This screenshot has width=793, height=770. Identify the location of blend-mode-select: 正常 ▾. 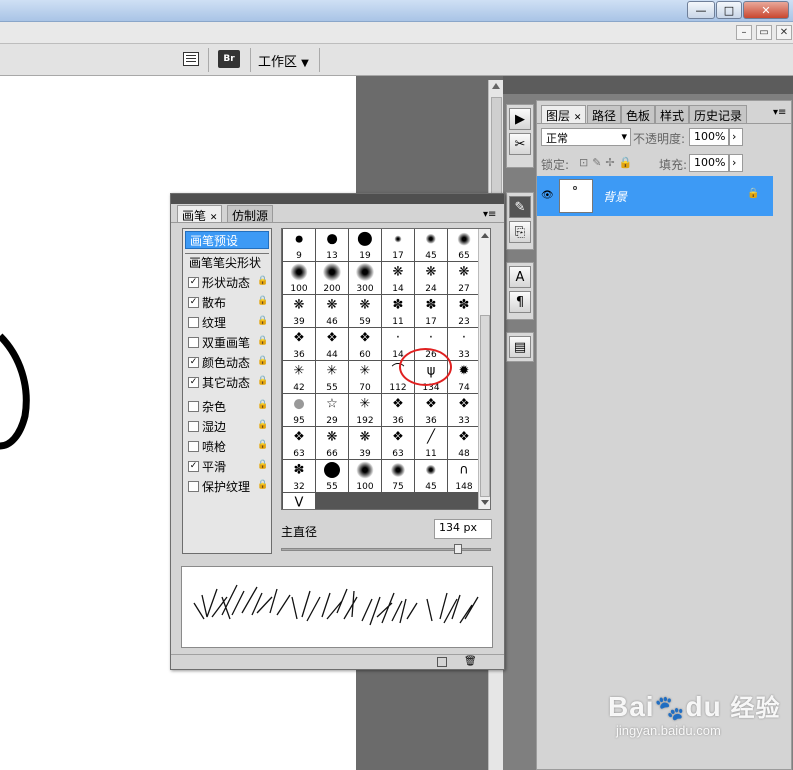
(586, 137).